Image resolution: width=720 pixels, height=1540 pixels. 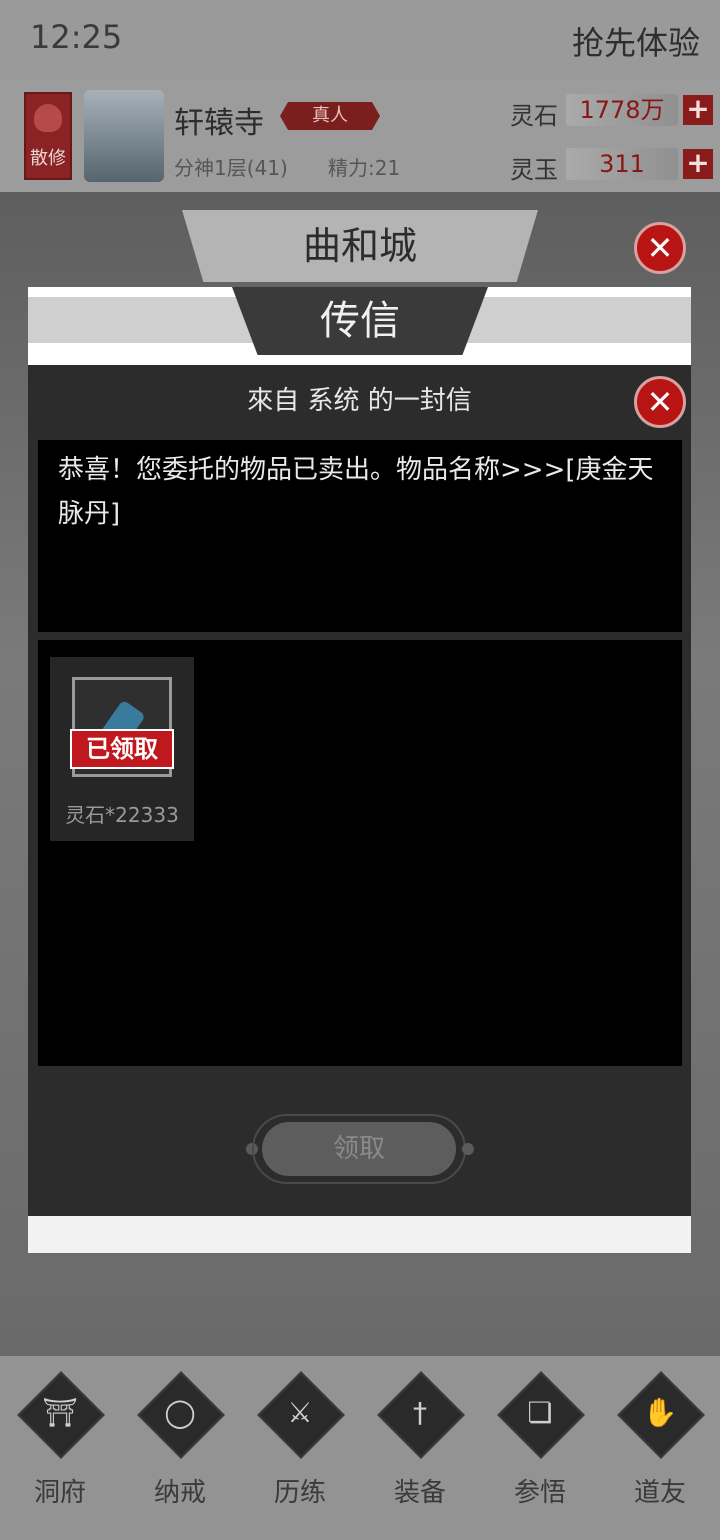 What do you see at coordinates (540, 1412) in the screenshot?
I see `open-book-icon: ❏` at bounding box center [540, 1412].